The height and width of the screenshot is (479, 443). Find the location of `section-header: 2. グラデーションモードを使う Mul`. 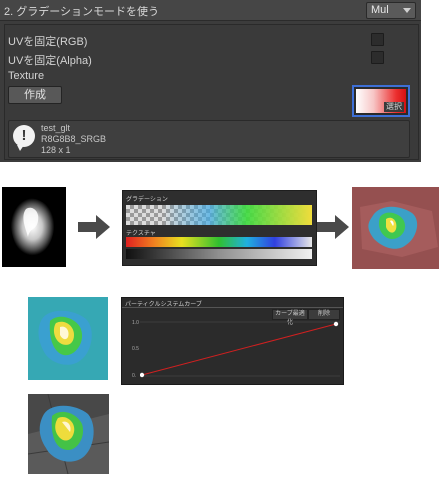

section-header: 2. グラデーションモードを使う Mul is located at coordinates (210, 10).